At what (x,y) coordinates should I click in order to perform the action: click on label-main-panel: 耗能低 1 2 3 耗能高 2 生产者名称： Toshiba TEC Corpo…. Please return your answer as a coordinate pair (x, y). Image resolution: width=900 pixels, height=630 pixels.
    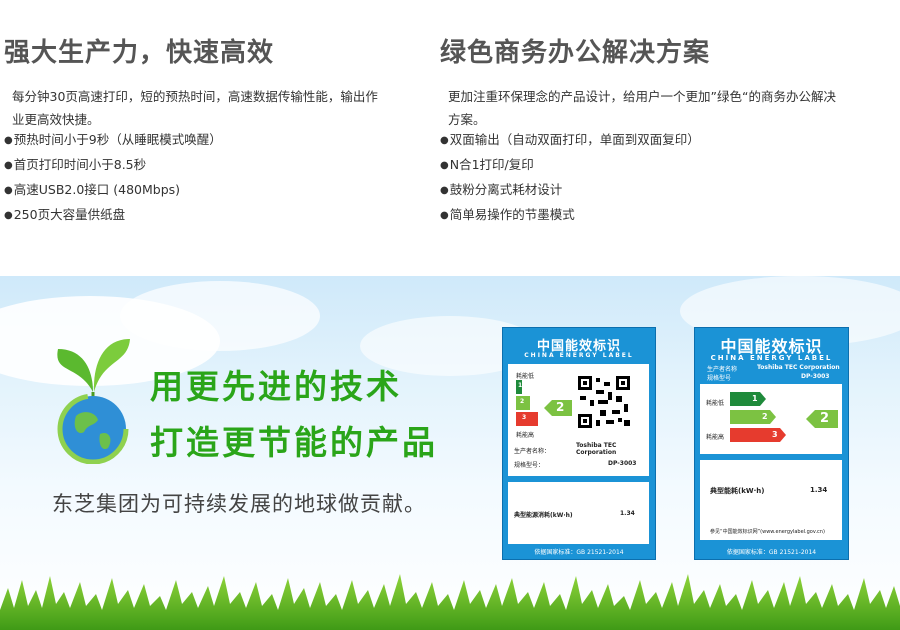
    Looking at the image, I should click on (578, 420).